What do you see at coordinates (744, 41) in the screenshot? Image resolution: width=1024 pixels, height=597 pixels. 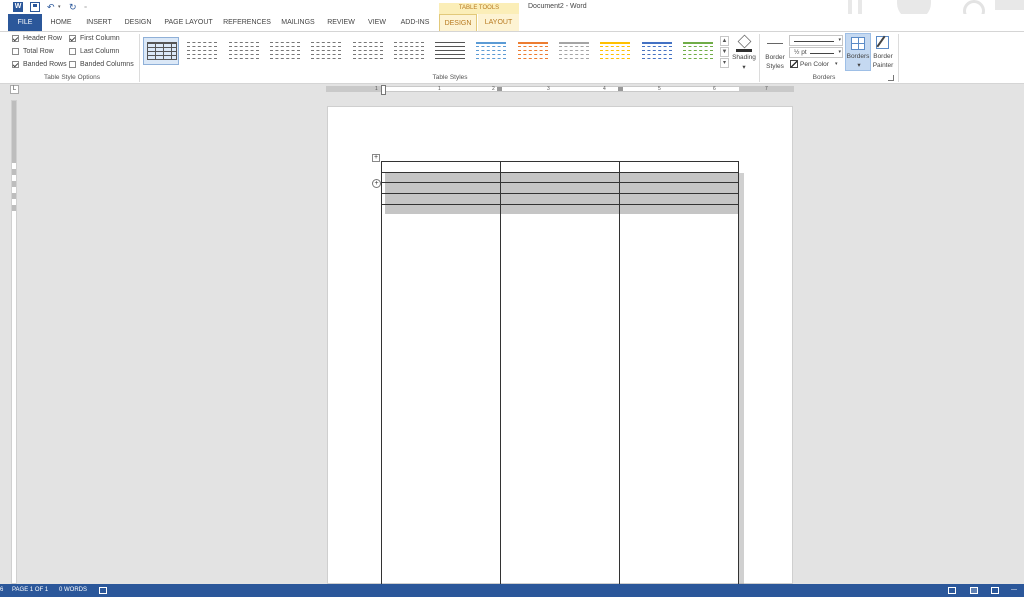 I see `paint-bucket-icon` at bounding box center [744, 41].